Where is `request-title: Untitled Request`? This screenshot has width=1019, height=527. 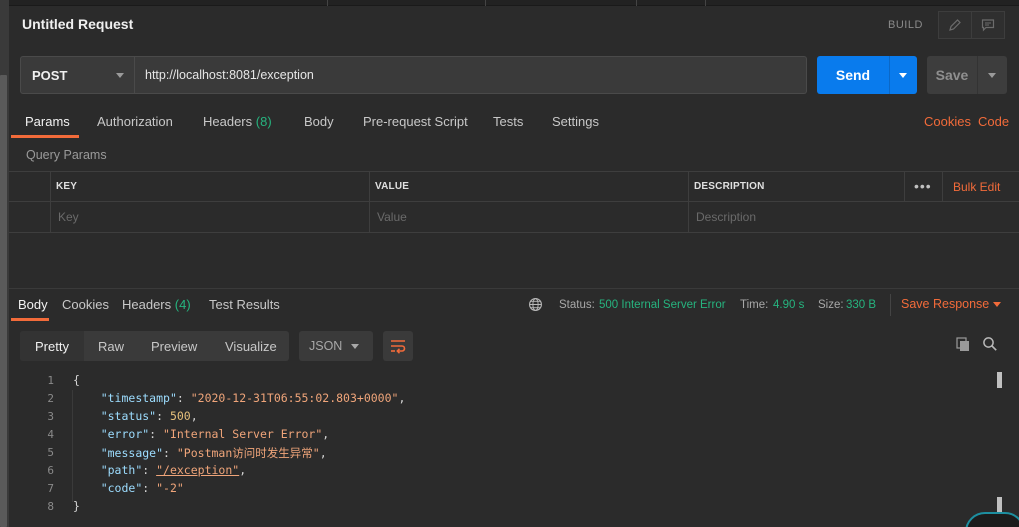 request-title: Untitled Request is located at coordinates (77, 24).